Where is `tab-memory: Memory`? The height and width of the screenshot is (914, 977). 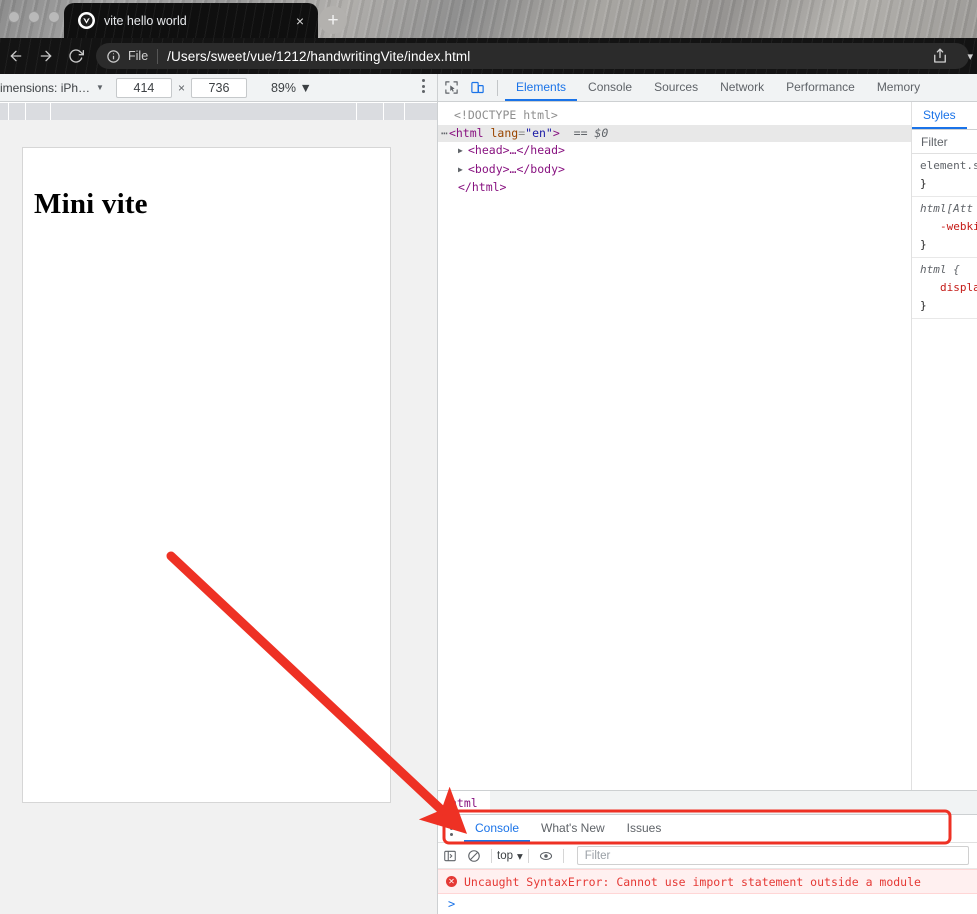 tab-memory: Memory is located at coordinates (898, 87).